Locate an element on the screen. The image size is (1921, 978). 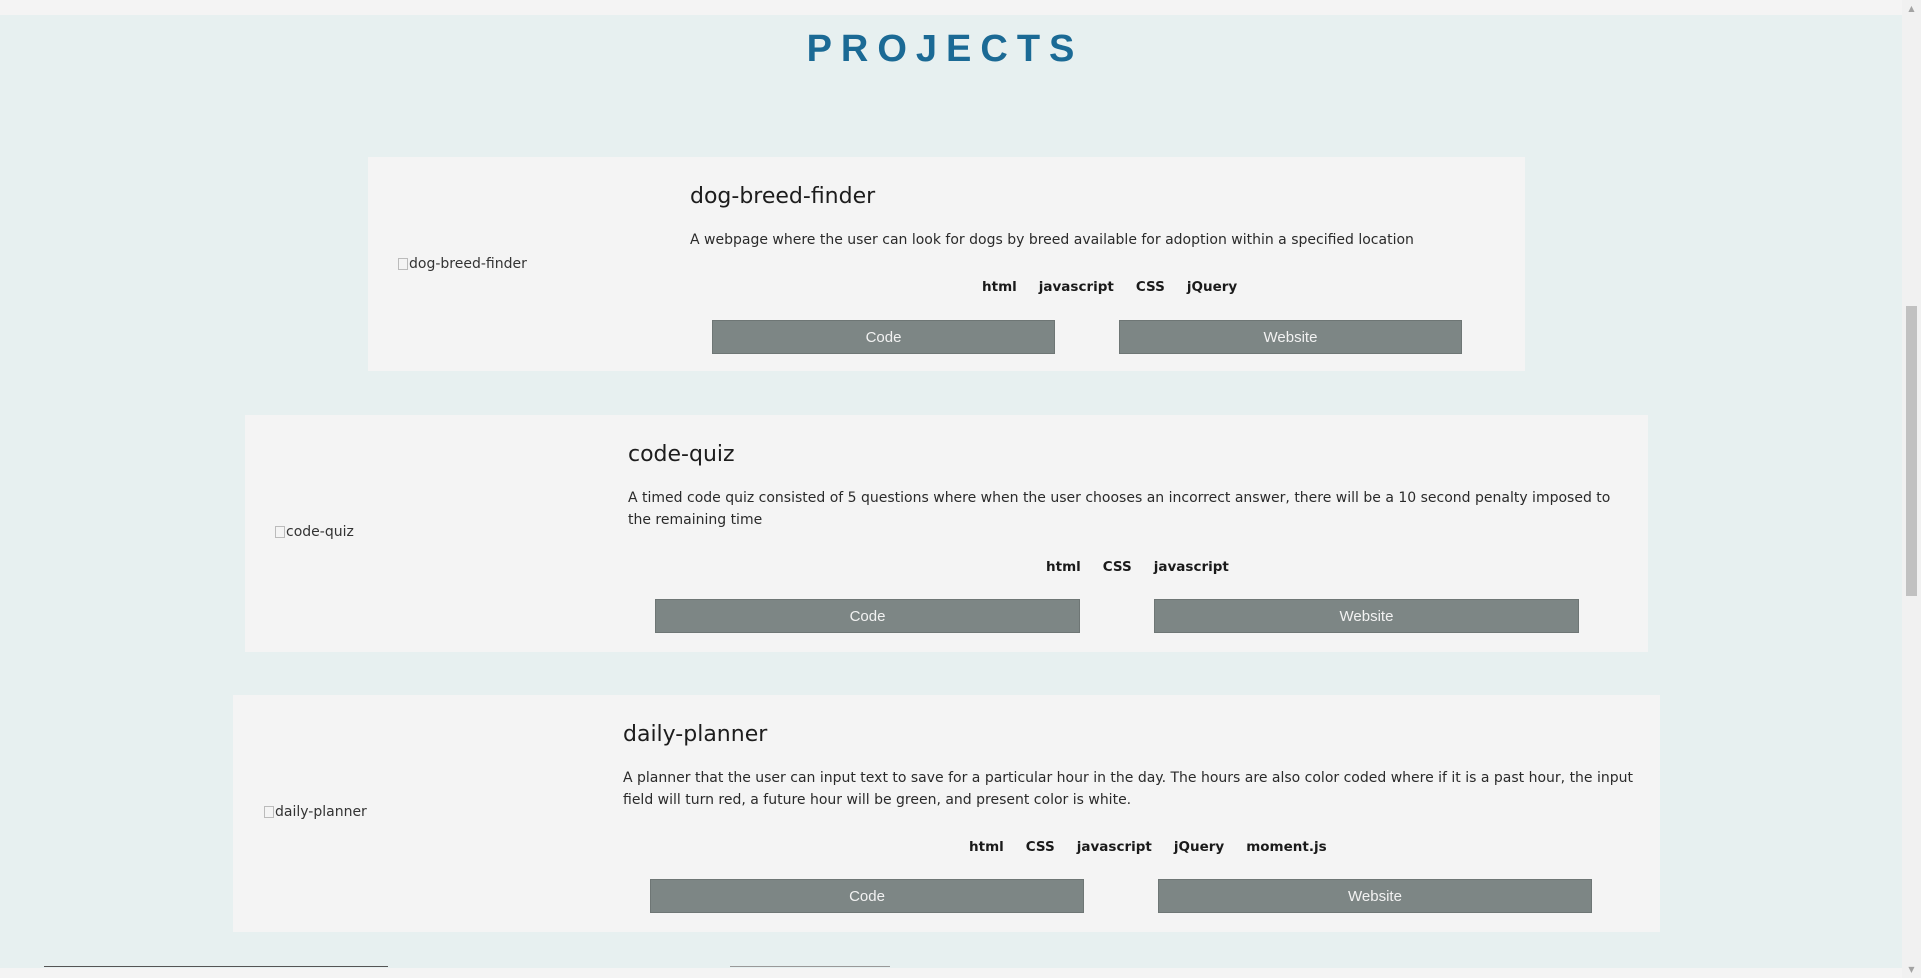
tech-tags: html javascript CSS jQuery is located at coordinates (1109, 287).